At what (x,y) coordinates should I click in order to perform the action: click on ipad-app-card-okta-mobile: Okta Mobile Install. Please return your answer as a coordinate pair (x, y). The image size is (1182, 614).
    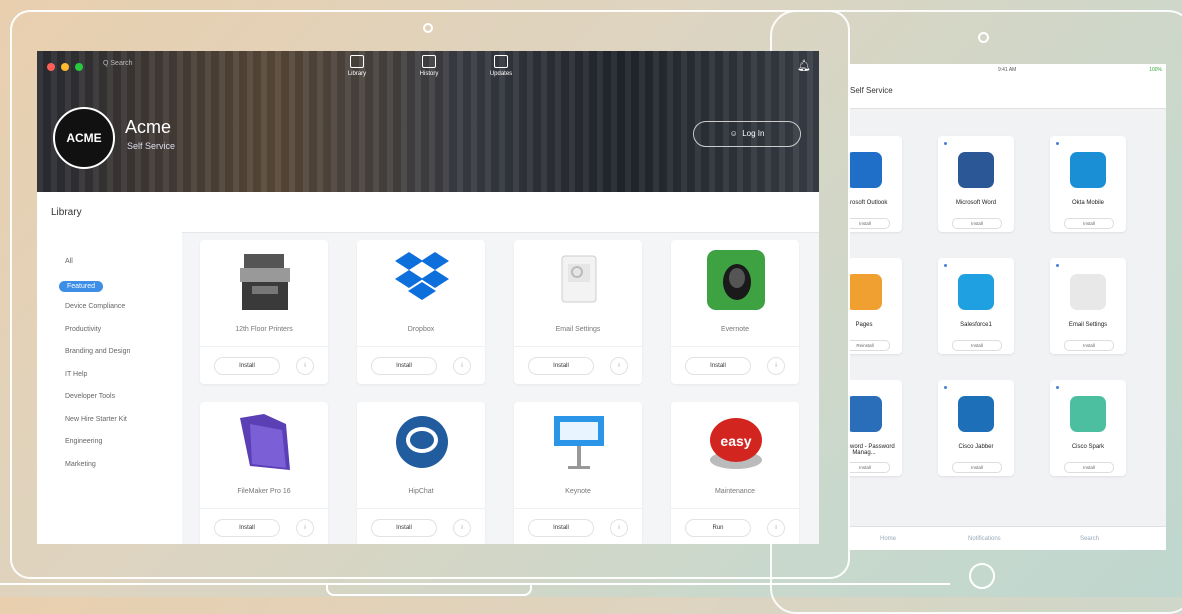
    Looking at the image, I should click on (1088, 184).